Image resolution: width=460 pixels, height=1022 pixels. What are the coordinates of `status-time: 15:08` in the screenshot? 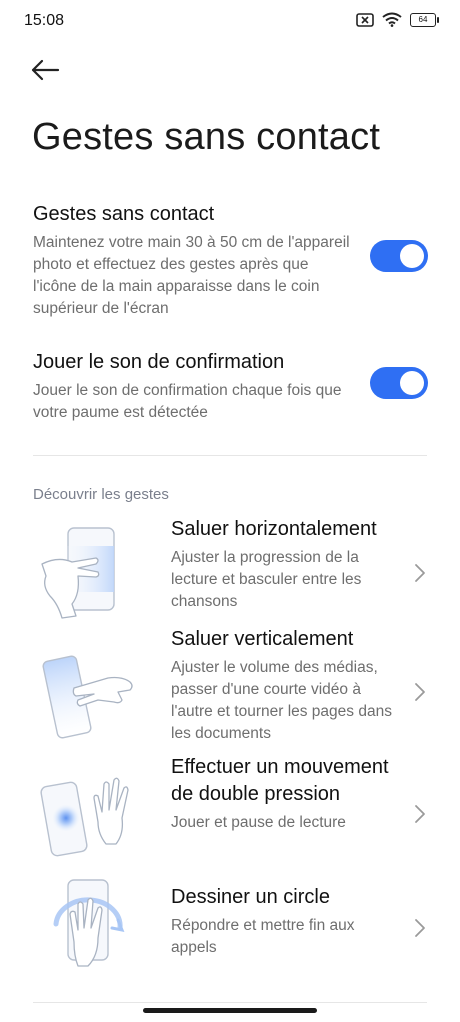 It's located at (44, 20).